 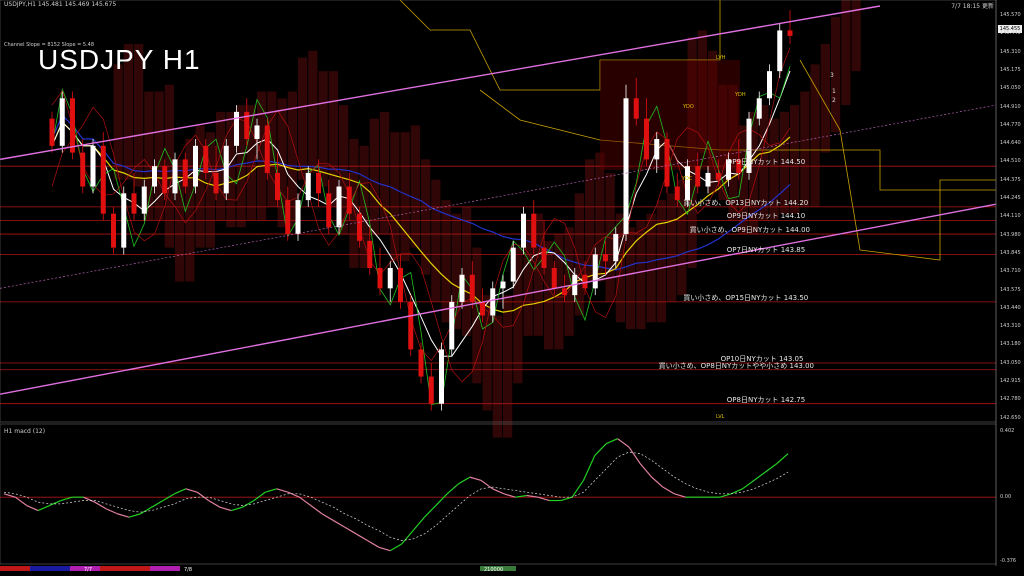 What do you see at coordinates (1010, 198) in the screenshot?
I see `y-tick-label: 144.245` at bounding box center [1010, 198].